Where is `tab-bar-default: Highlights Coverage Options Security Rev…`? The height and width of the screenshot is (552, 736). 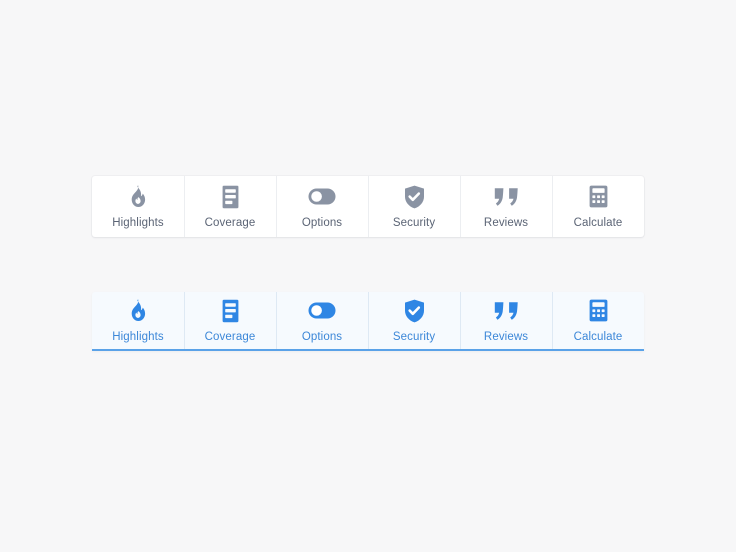 tab-bar-default: Highlights Coverage Options Security Rev… is located at coordinates (368, 206).